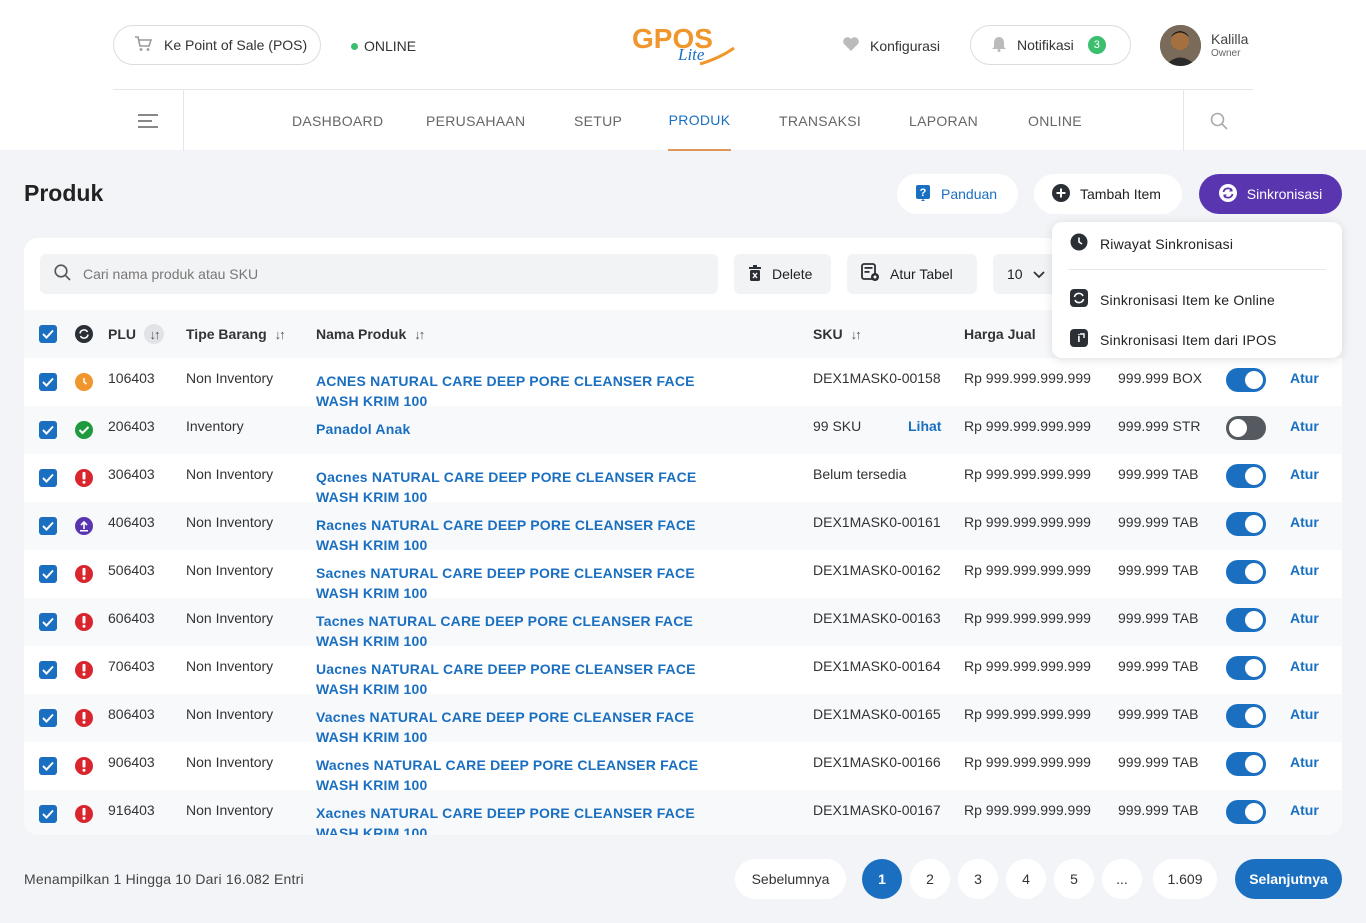 This screenshot has width=1366, height=923. What do you see at coordinates (1108, 194) in the screenshot?
I see `tambah-item-button: Tambah Item` at bounding box center [1108, 194].